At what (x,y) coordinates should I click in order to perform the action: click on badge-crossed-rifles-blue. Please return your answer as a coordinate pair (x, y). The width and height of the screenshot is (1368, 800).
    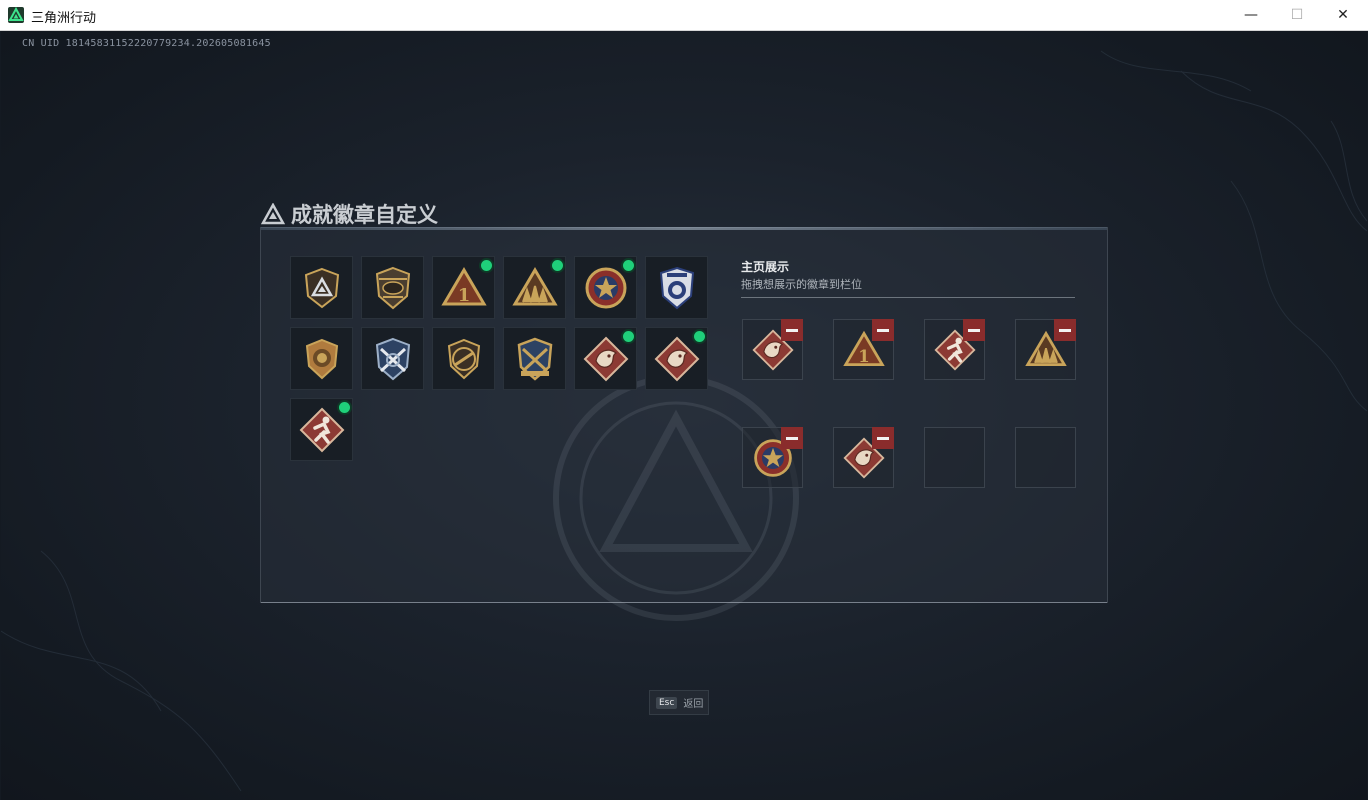
    Looking at the image, I should click on (392, 358).